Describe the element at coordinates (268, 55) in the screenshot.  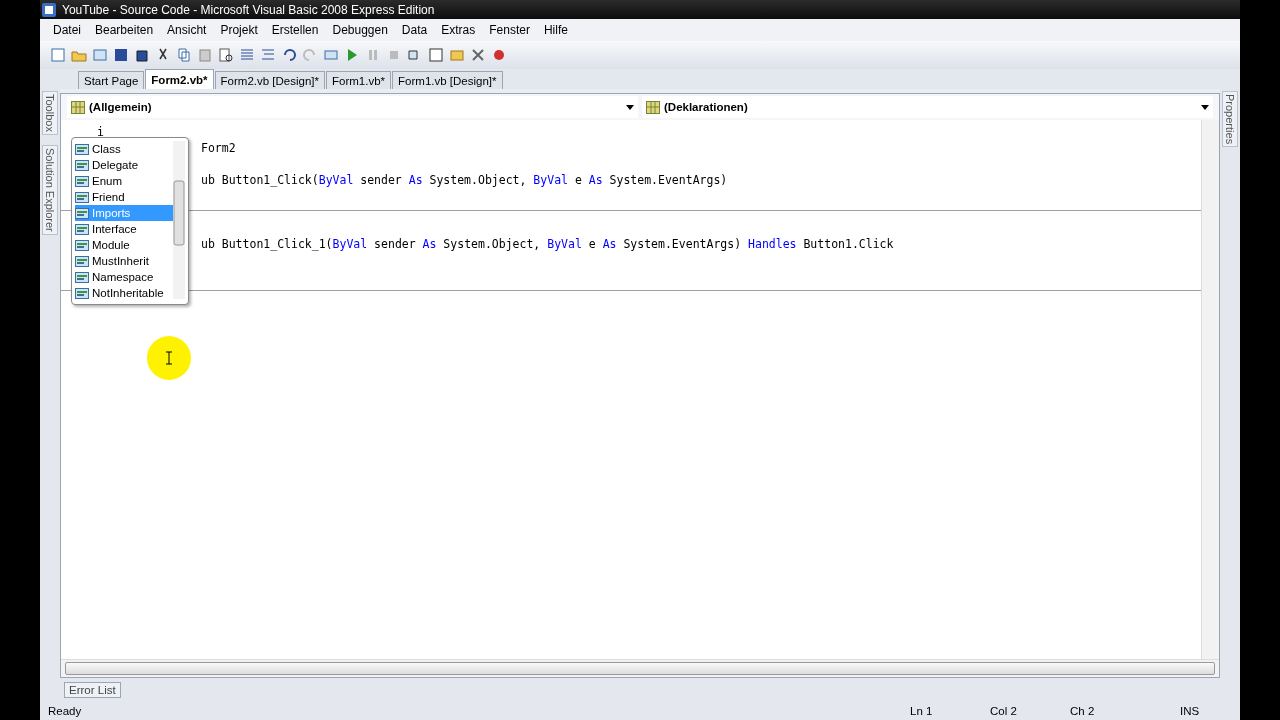
I see `uncomment-icon` at that location.